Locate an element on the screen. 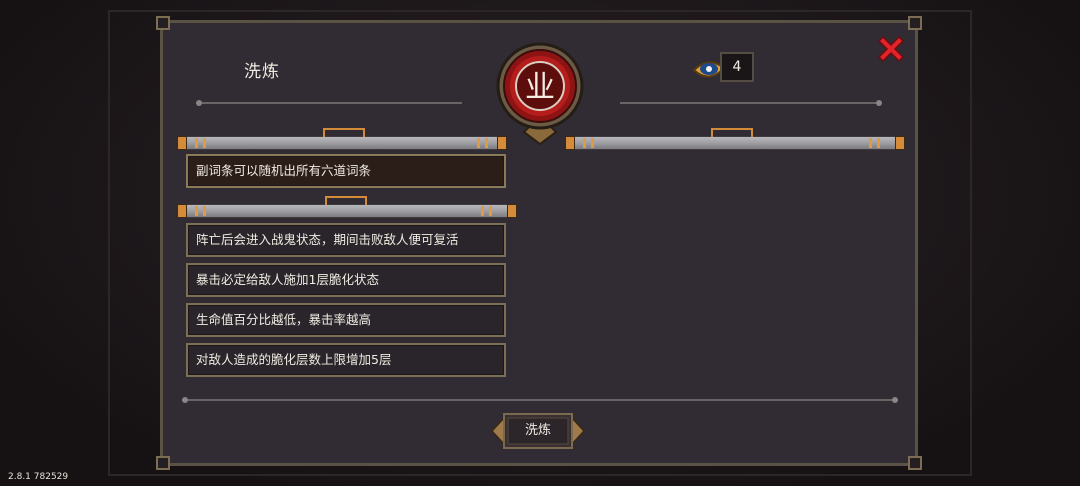 The height and width of the screenshot is (486, 1080). emblem-badge: 业 is located at coordinates (540, 94).